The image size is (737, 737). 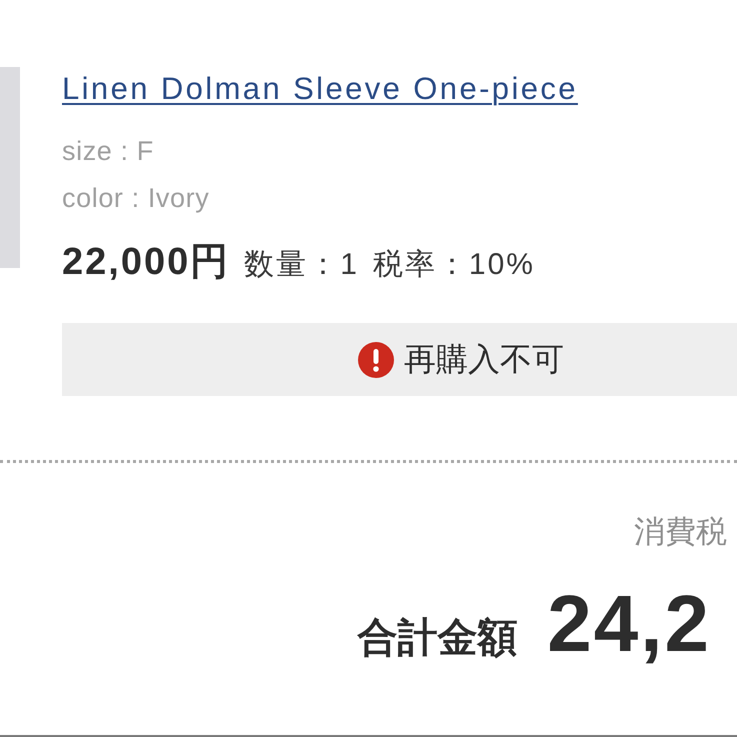 I want to click on tax-label: 消費税, so click(x=680, y=532).